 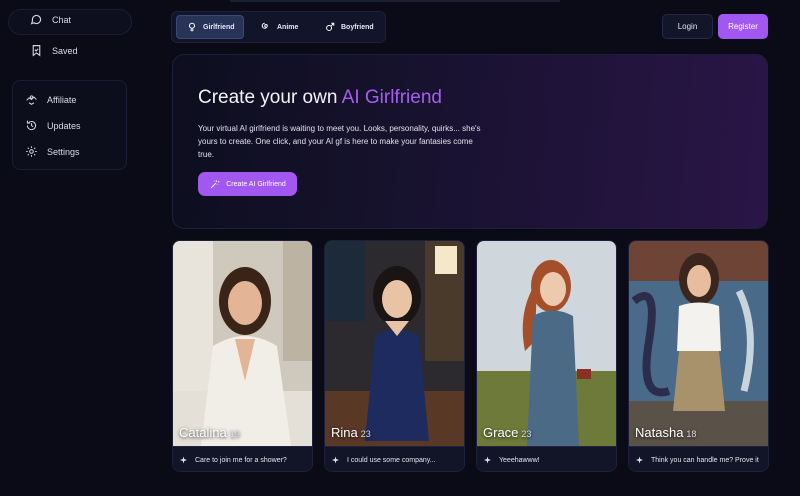 What do you see at coordinates (256, 184) in the screenshot?
I see `cta-label: Create AI Girlfriend` at bounding box center [256, 184].